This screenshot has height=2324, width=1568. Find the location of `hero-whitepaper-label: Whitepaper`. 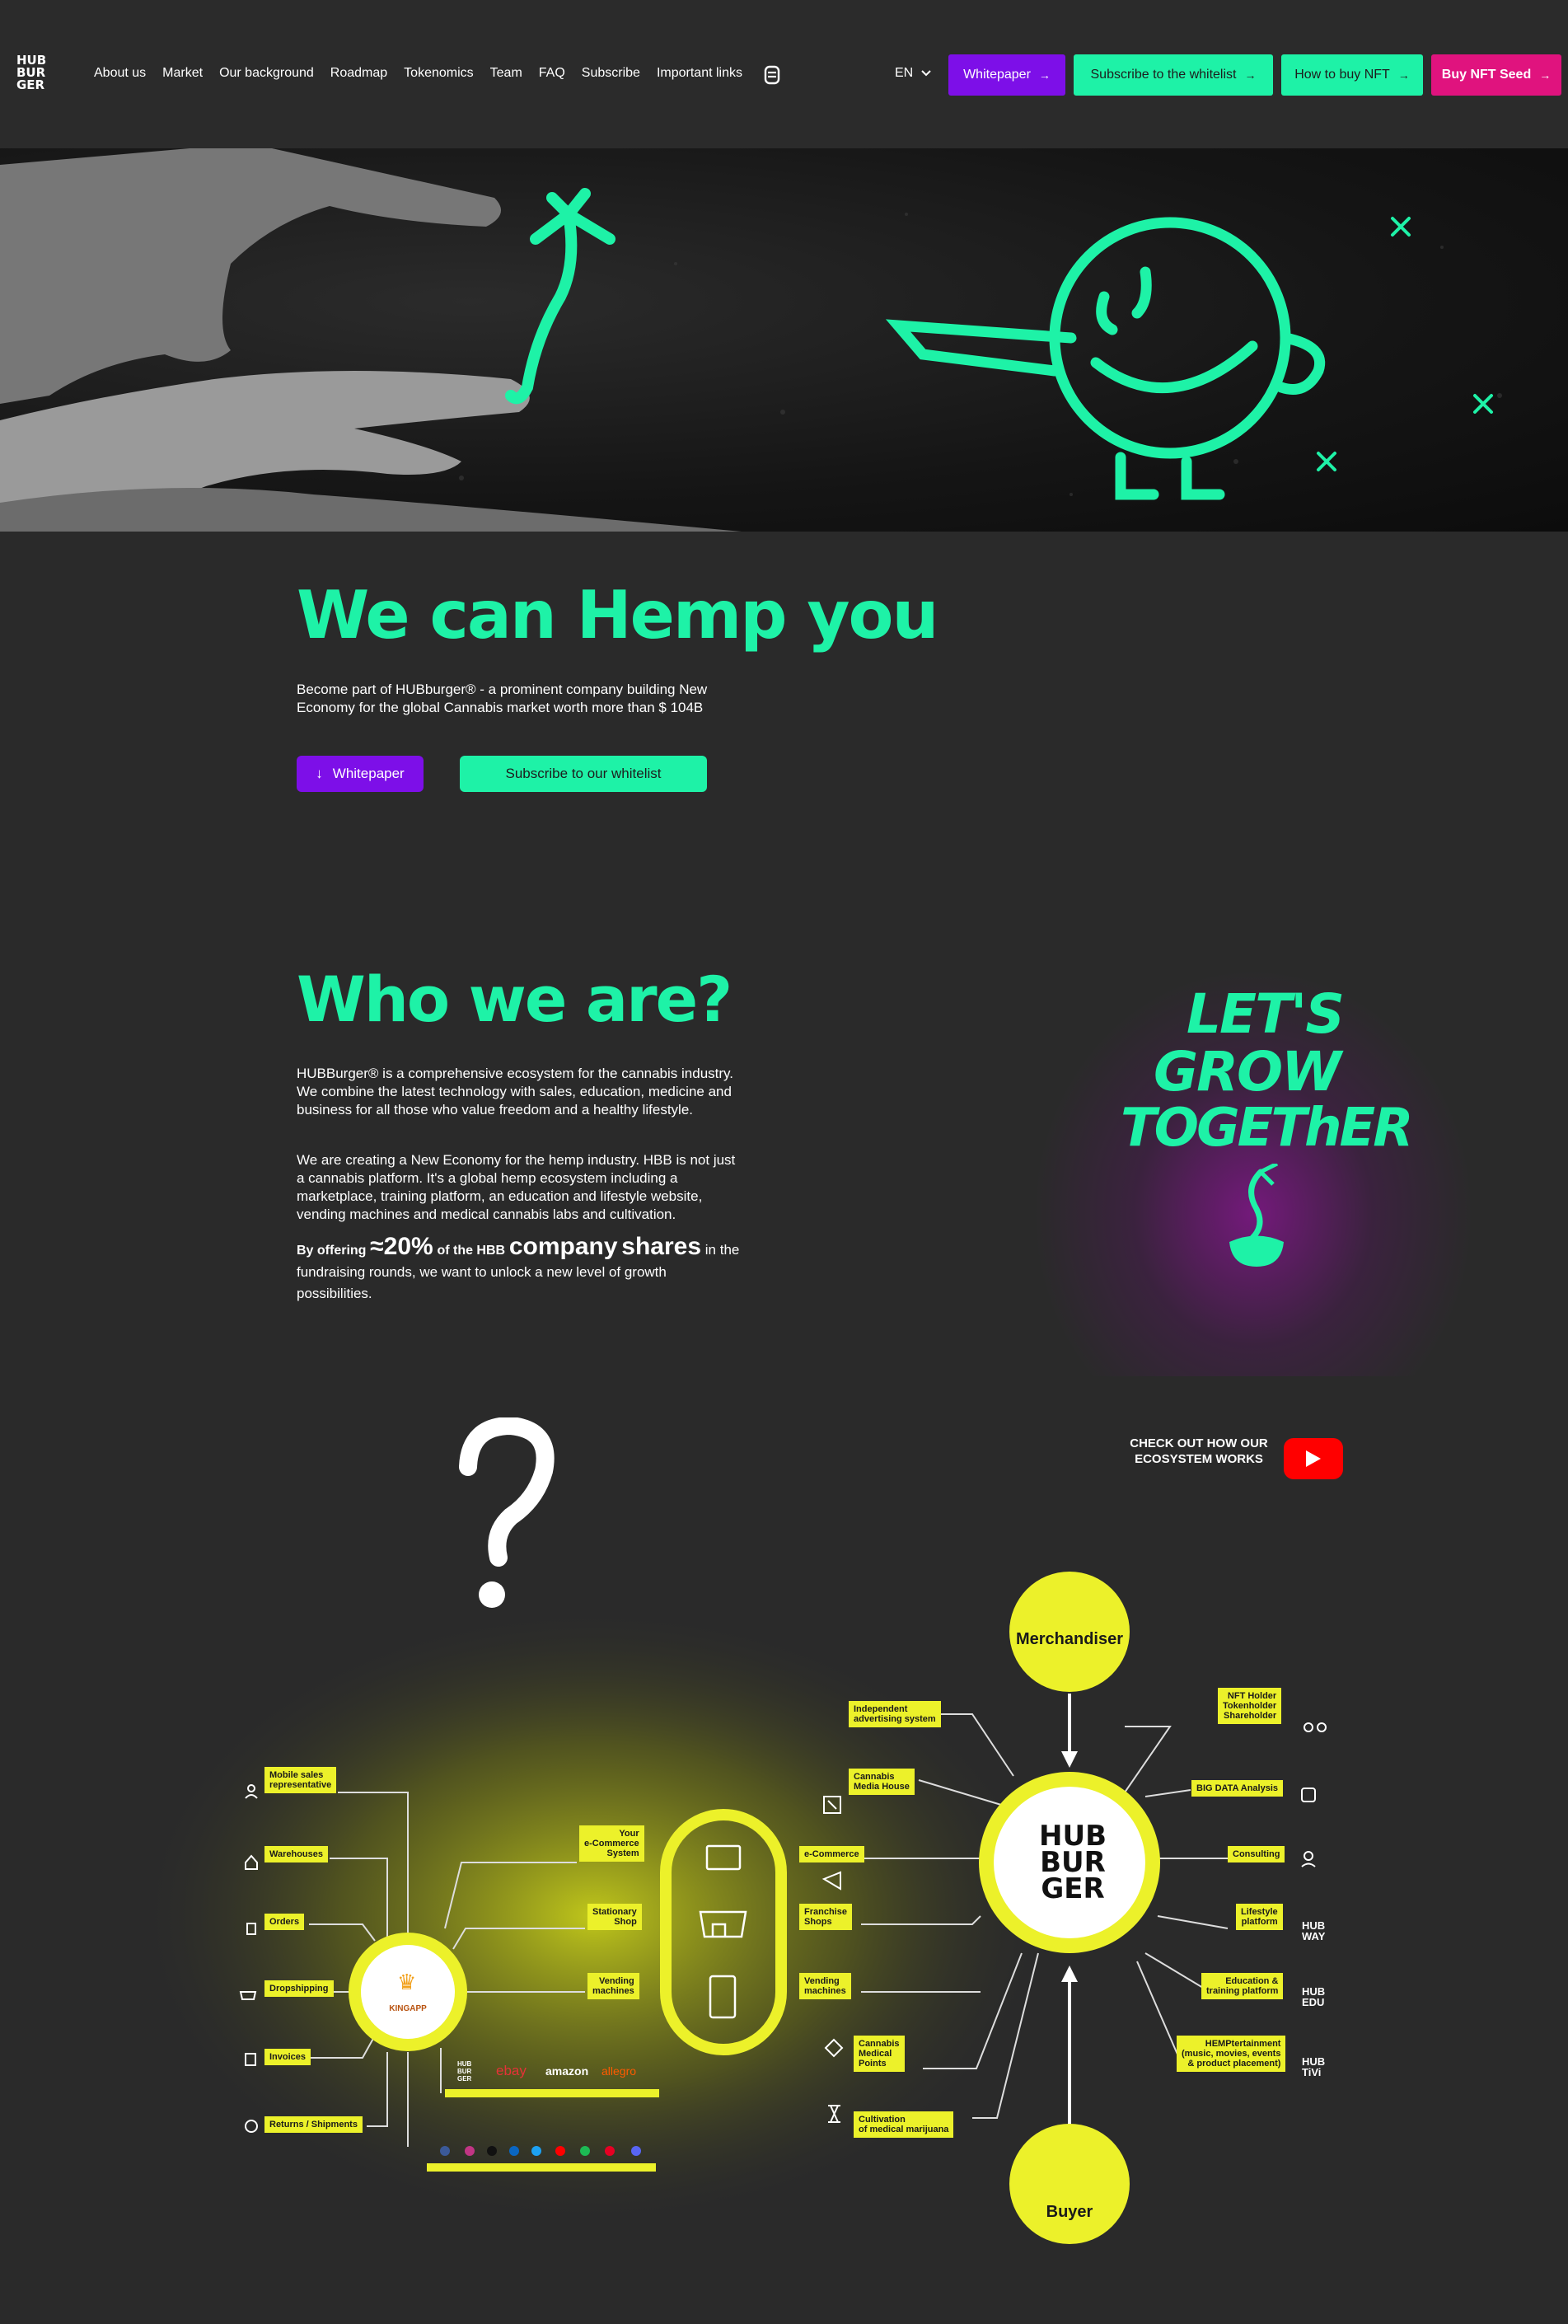

hero-whitepaper-label: Whitepaper is located at coordinates (368, 773).